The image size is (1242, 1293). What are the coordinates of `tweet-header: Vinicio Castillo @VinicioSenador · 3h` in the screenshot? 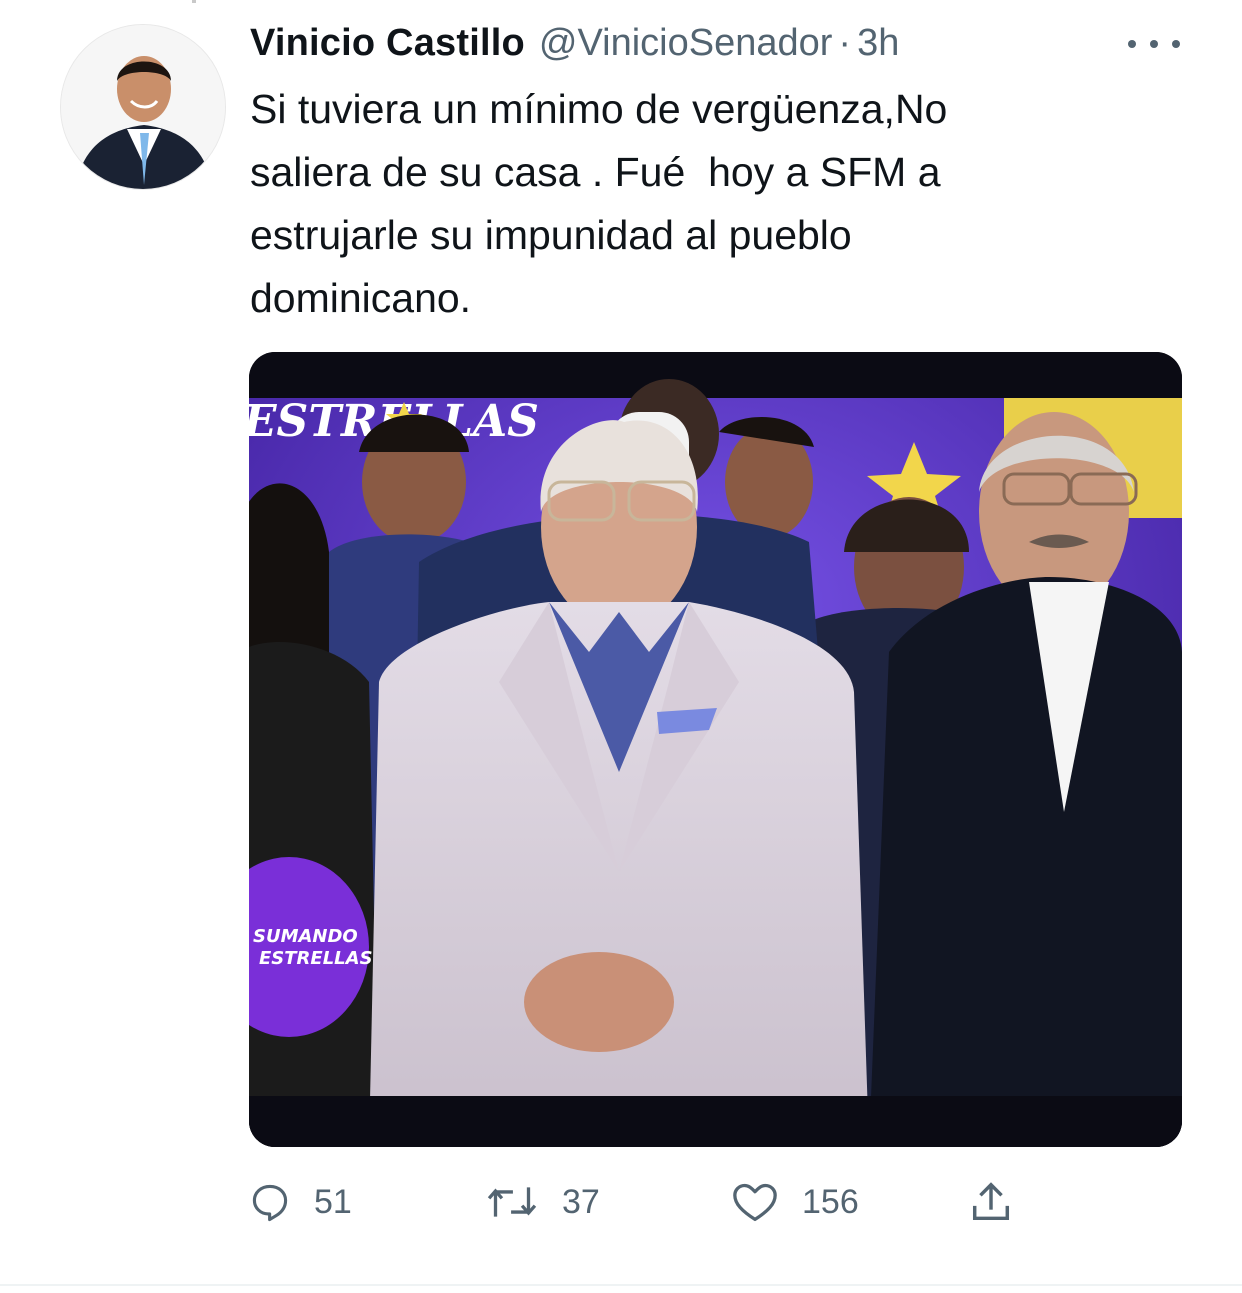 It's located at (574, 47).